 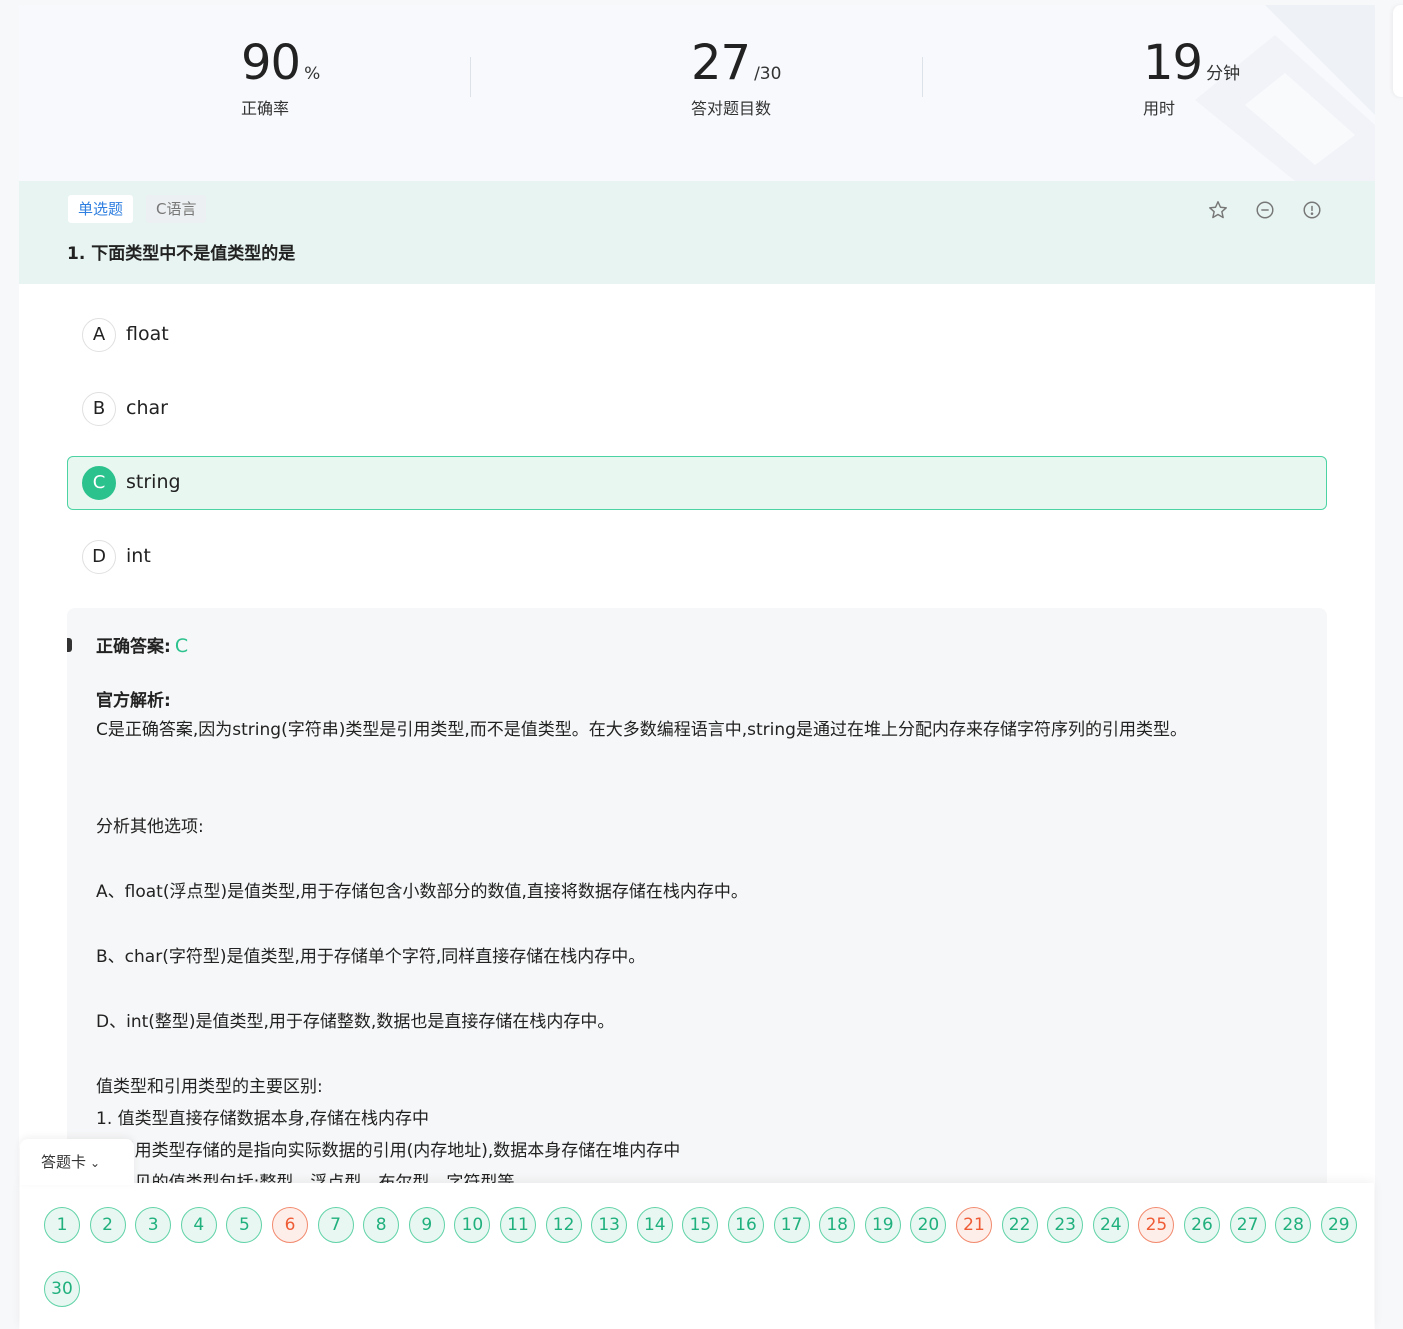 I want to click on question-title: 1. 下面类型中不是值类型的是, so click(x=181, y=254).